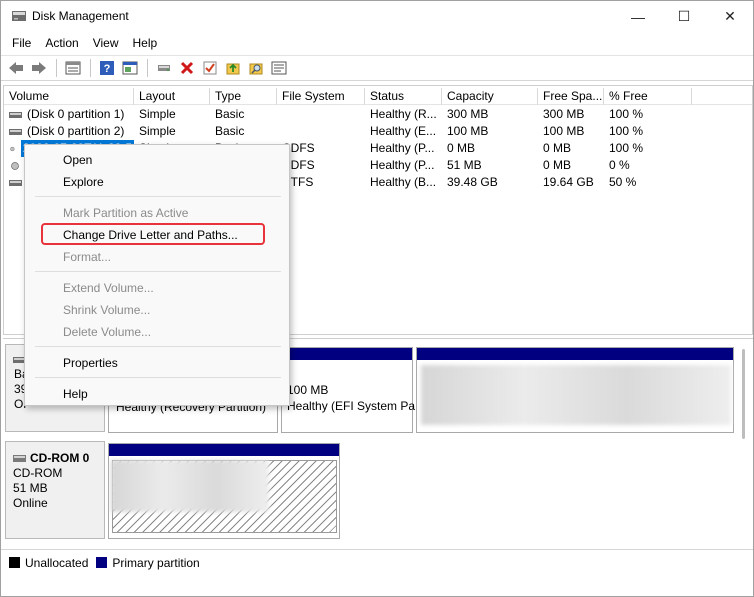 The image size is (754, 597). I want to click on menu-bar: File Action View Help, so click(377, 43).